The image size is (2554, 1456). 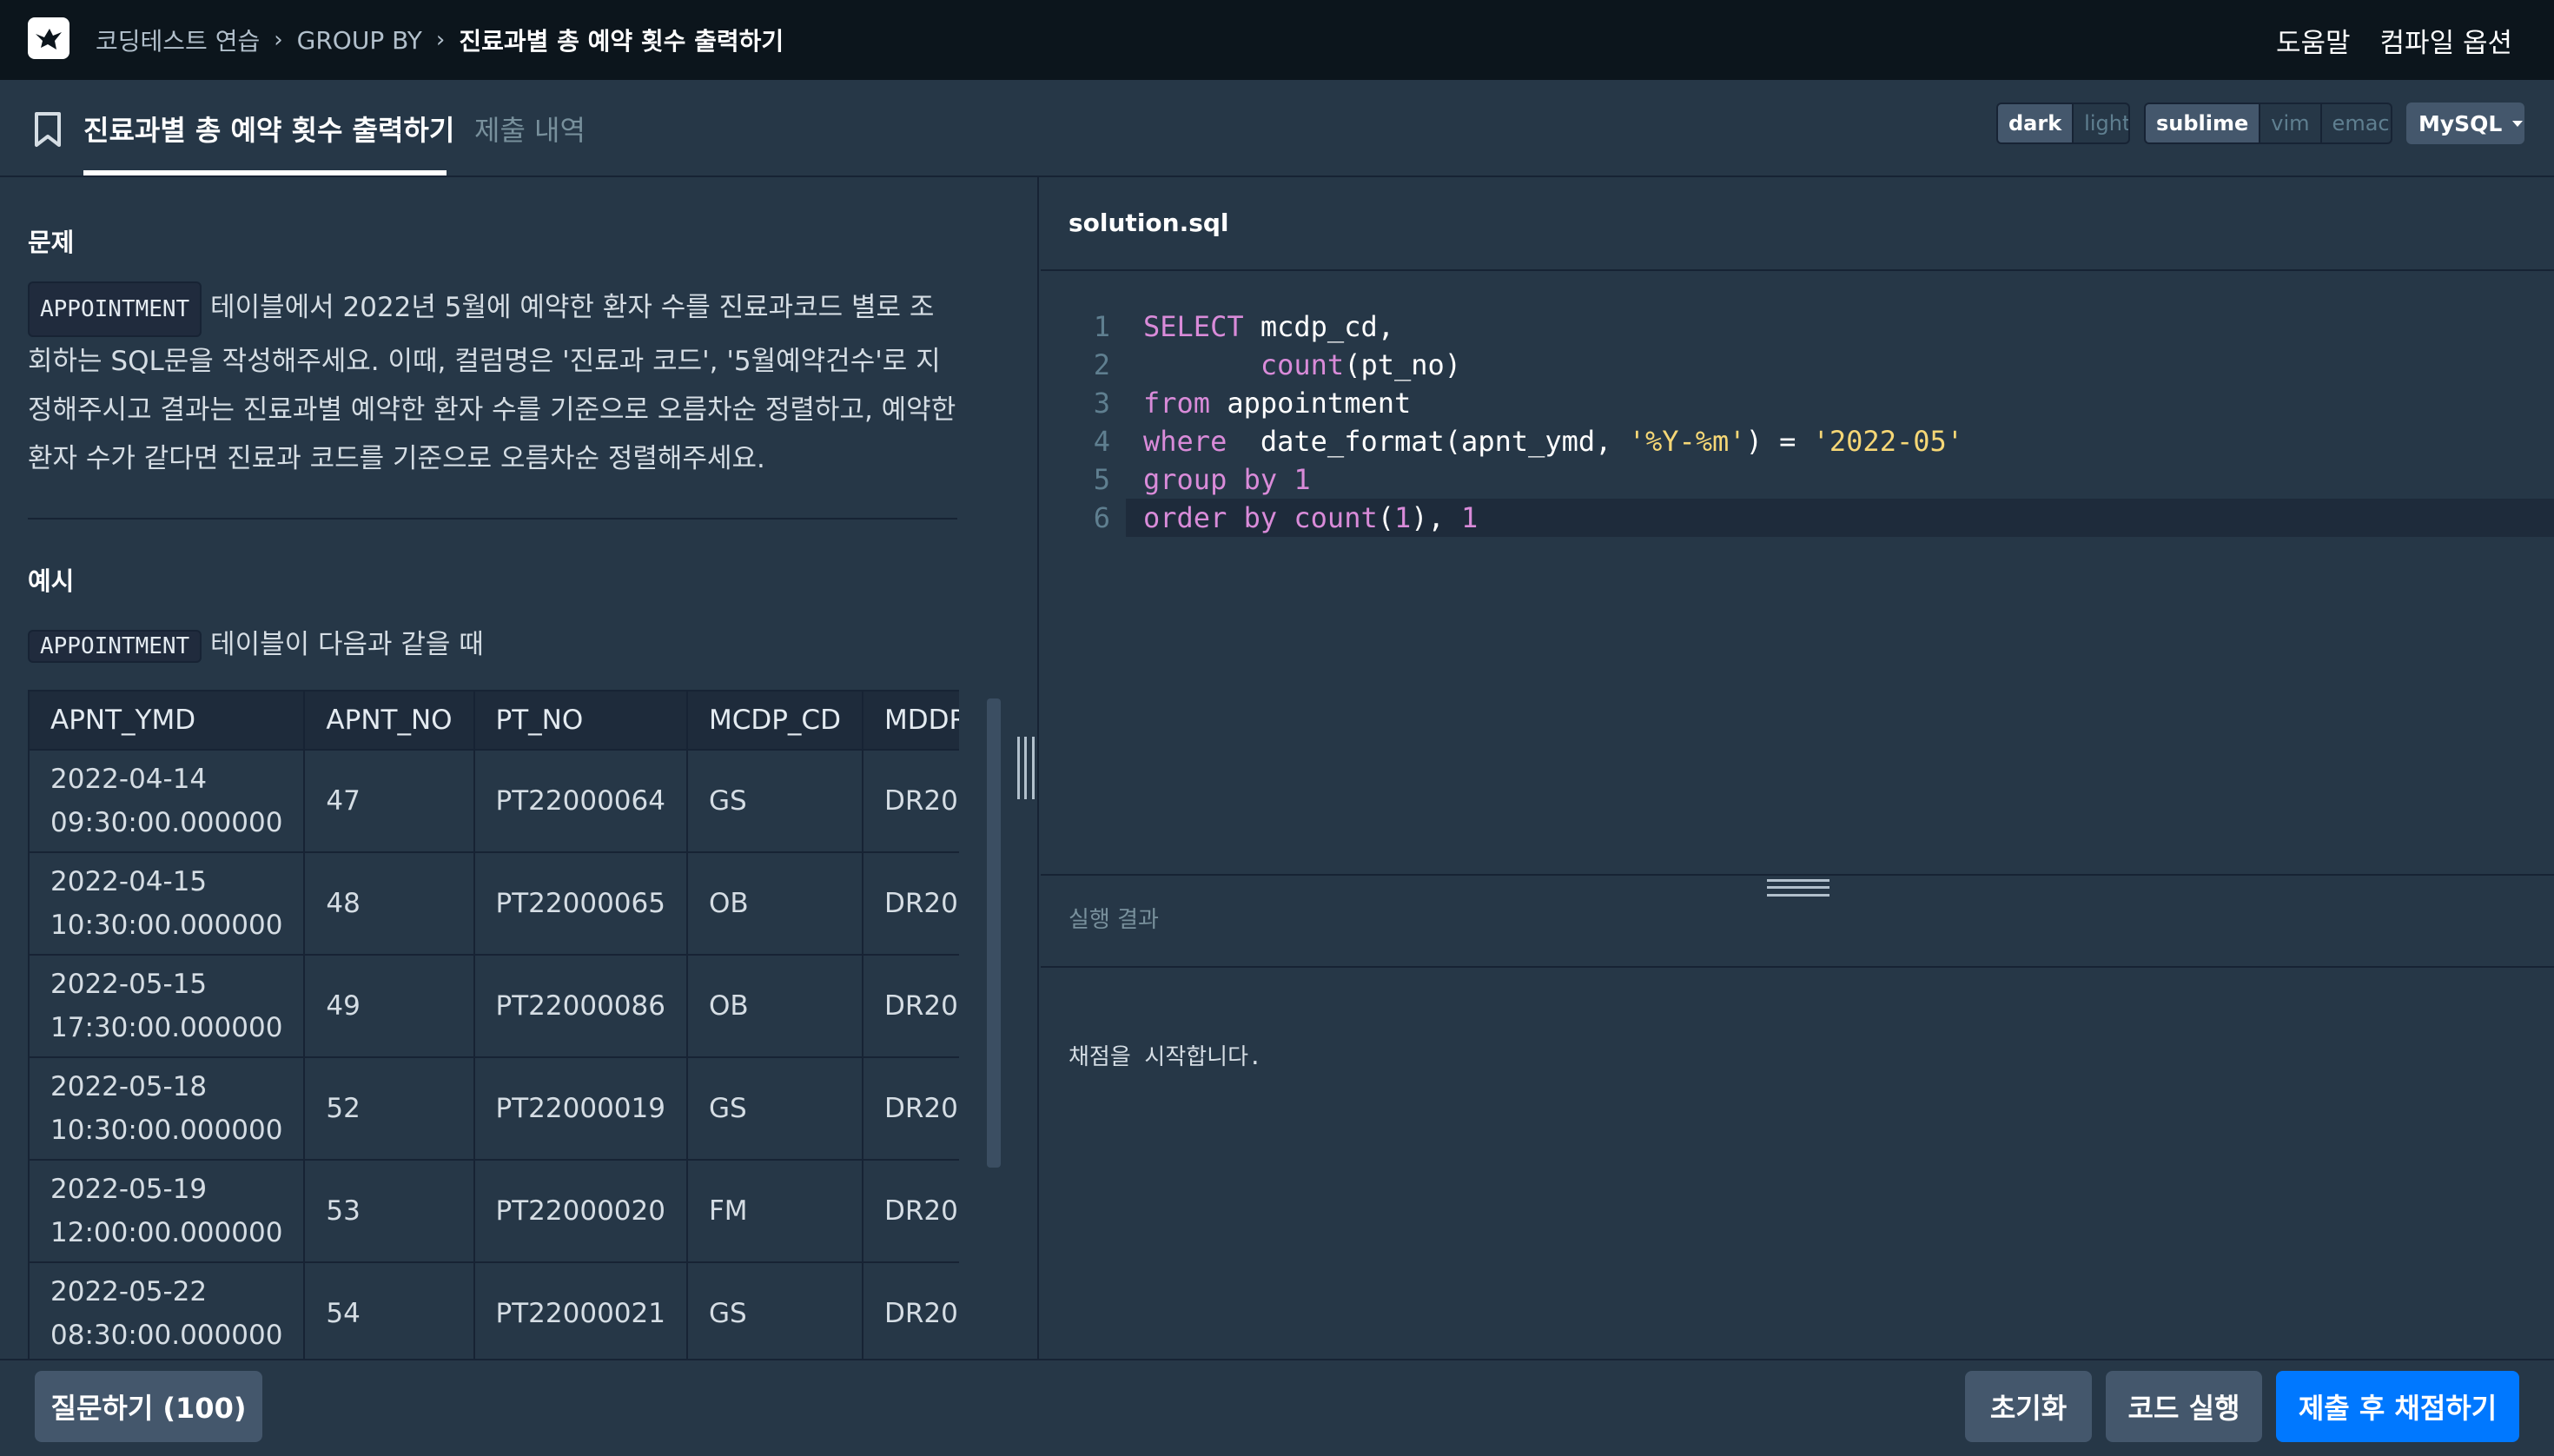 What do you see at coordinates (48, 129) in the screenshot?
I see `bookmark-icon` at bounding box center [48, 129].